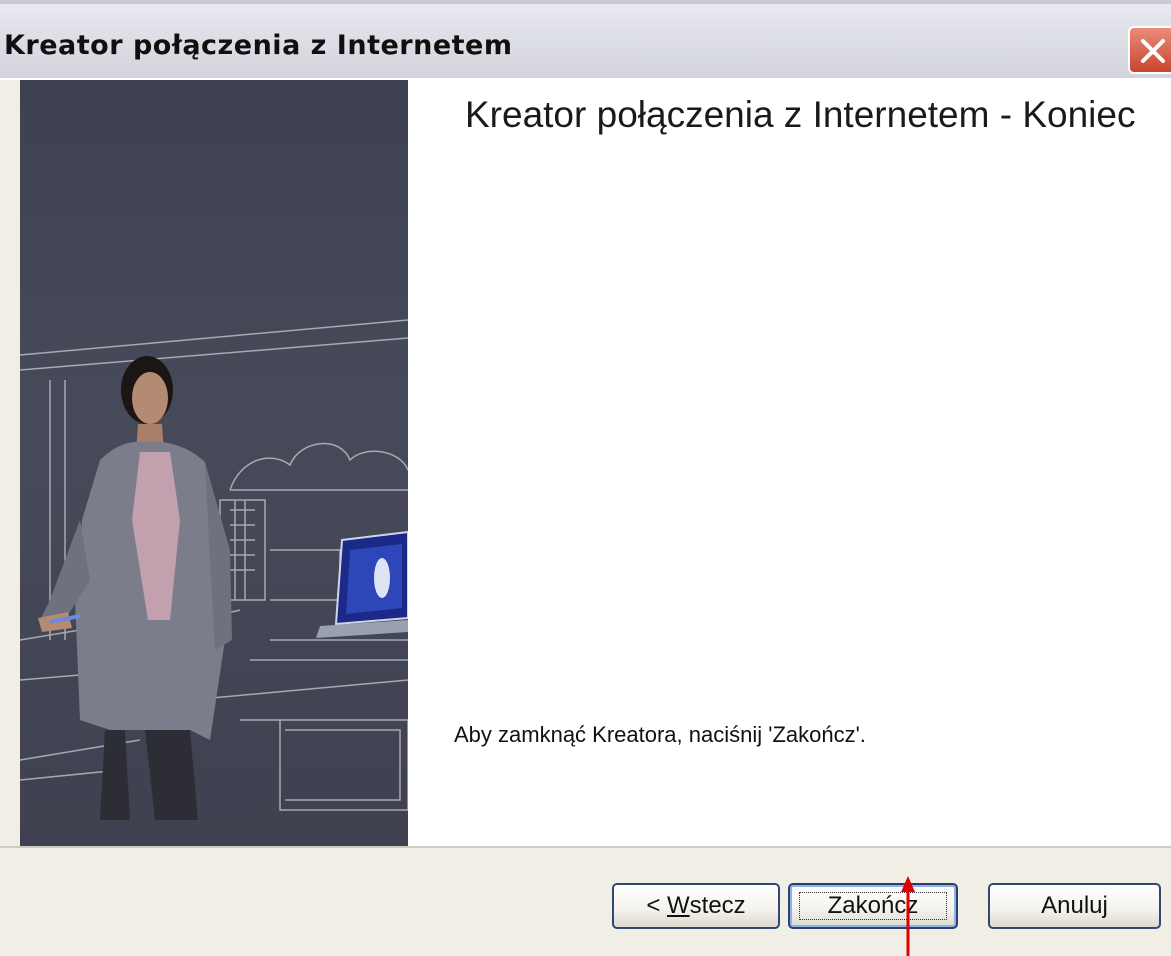  I want to click on back-button: < Wstecz, so click(696, 906).